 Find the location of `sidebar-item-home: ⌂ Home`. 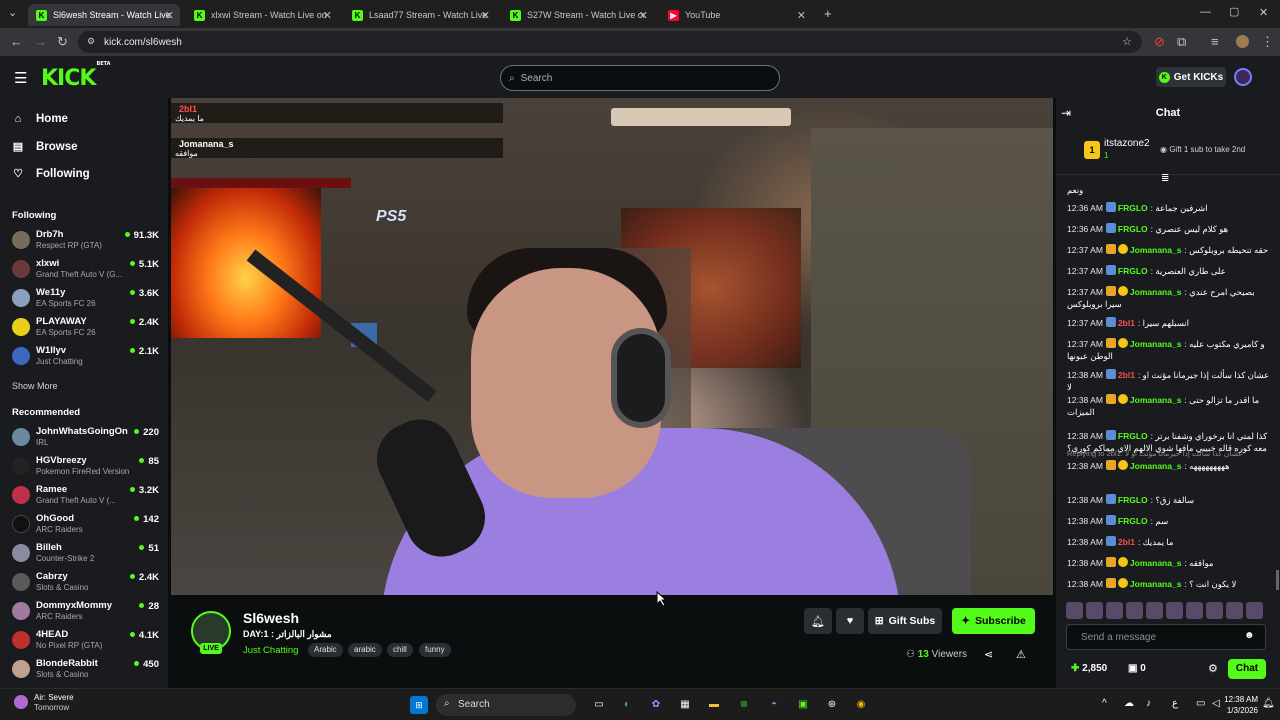

sidebar-item-home: ⌂ Home is located at coordinates (40, 119).